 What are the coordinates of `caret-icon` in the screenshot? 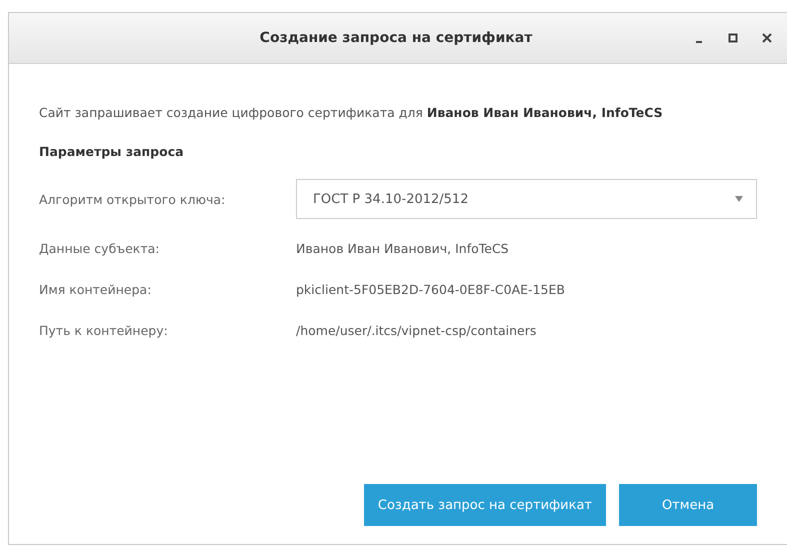 It's located at (739, 199).